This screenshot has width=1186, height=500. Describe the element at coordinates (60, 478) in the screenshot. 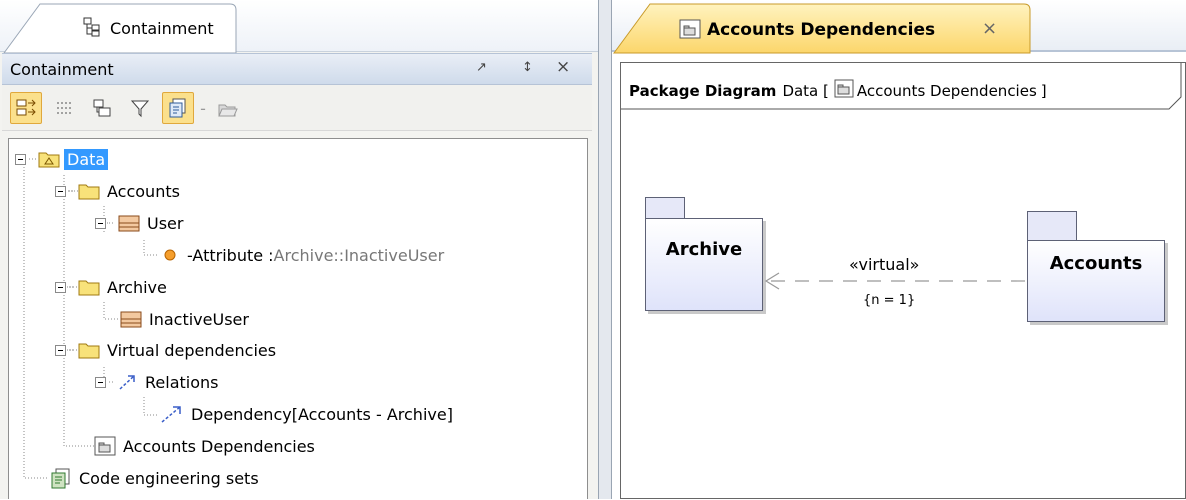

I see `code-engineering-sets-icon` at that location.